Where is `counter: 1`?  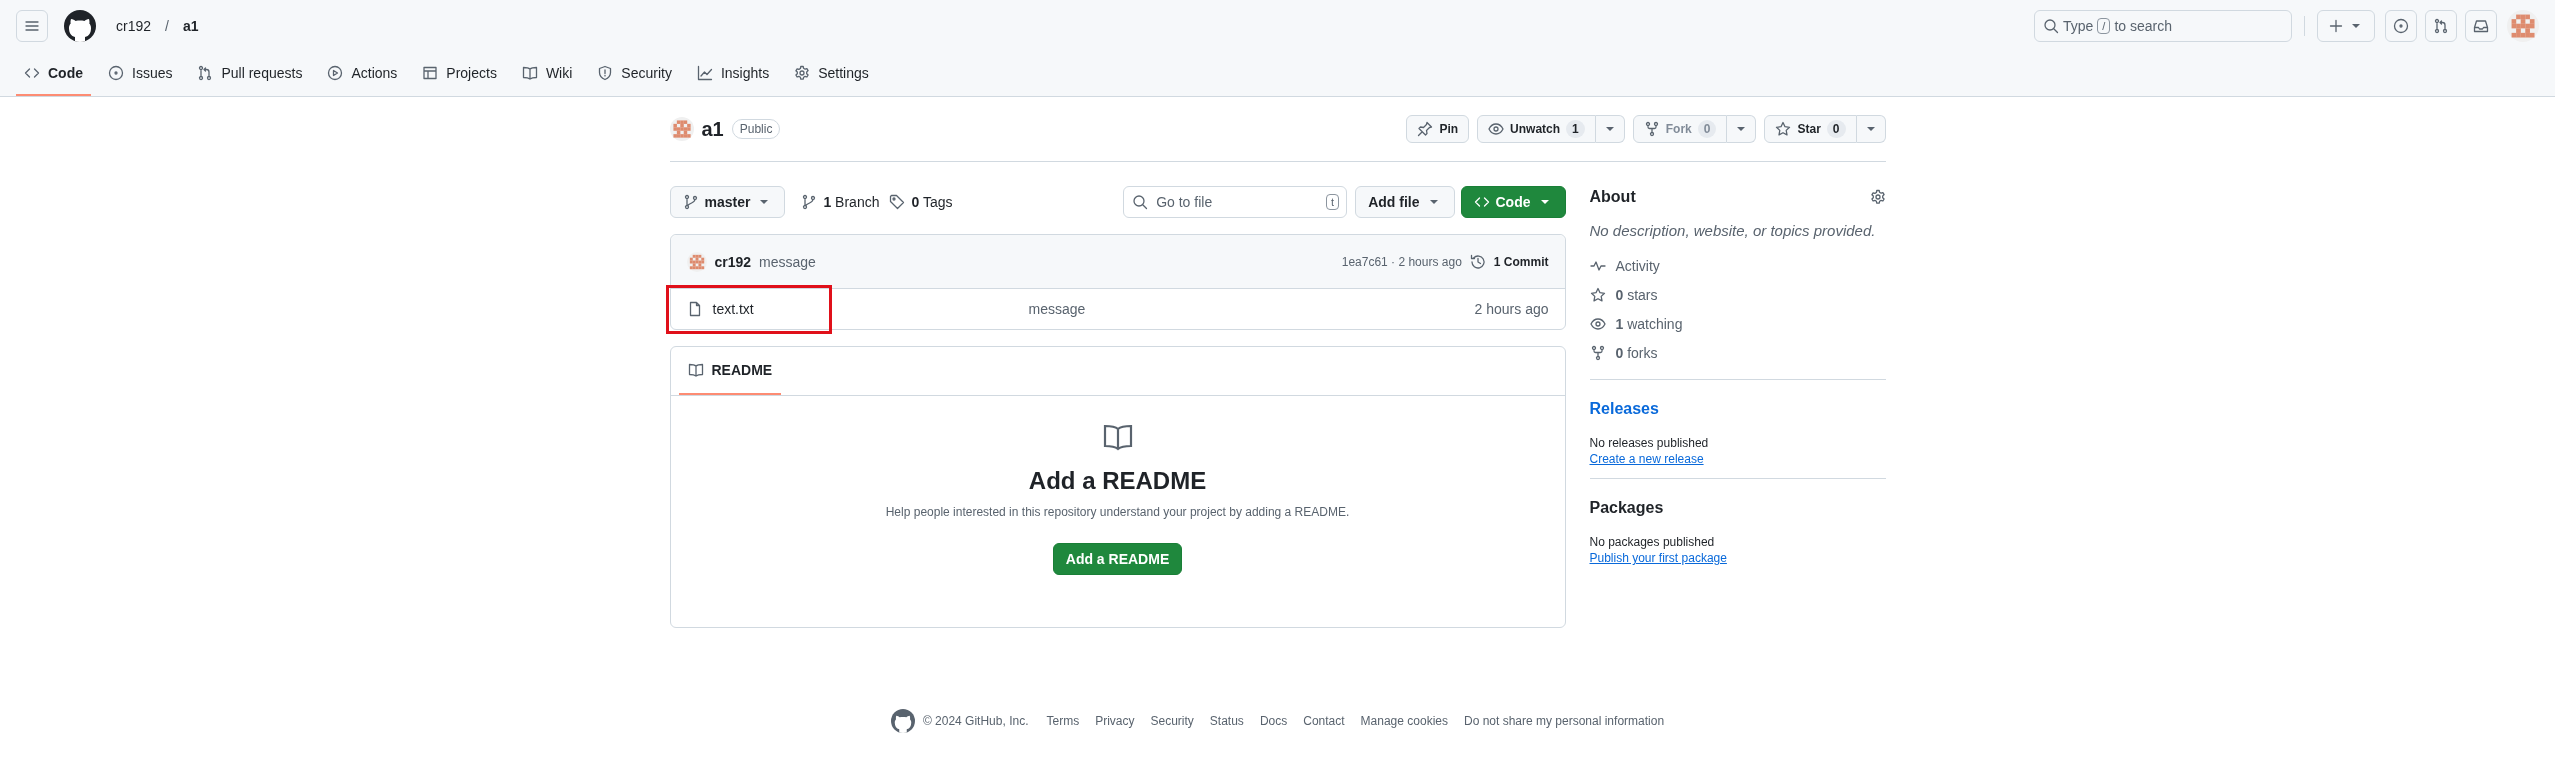 counter: 1 is located at coordinates (1575, 129).